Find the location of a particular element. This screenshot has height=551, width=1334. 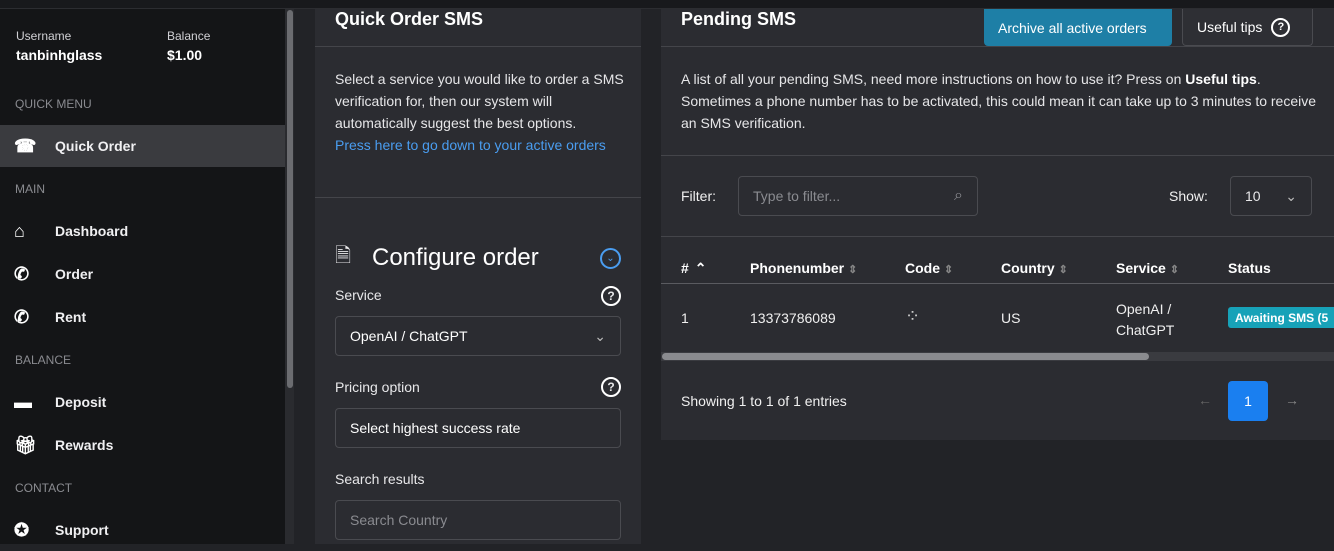

pending-sms-title: Pending SMS is located at coordinates (739, 19).